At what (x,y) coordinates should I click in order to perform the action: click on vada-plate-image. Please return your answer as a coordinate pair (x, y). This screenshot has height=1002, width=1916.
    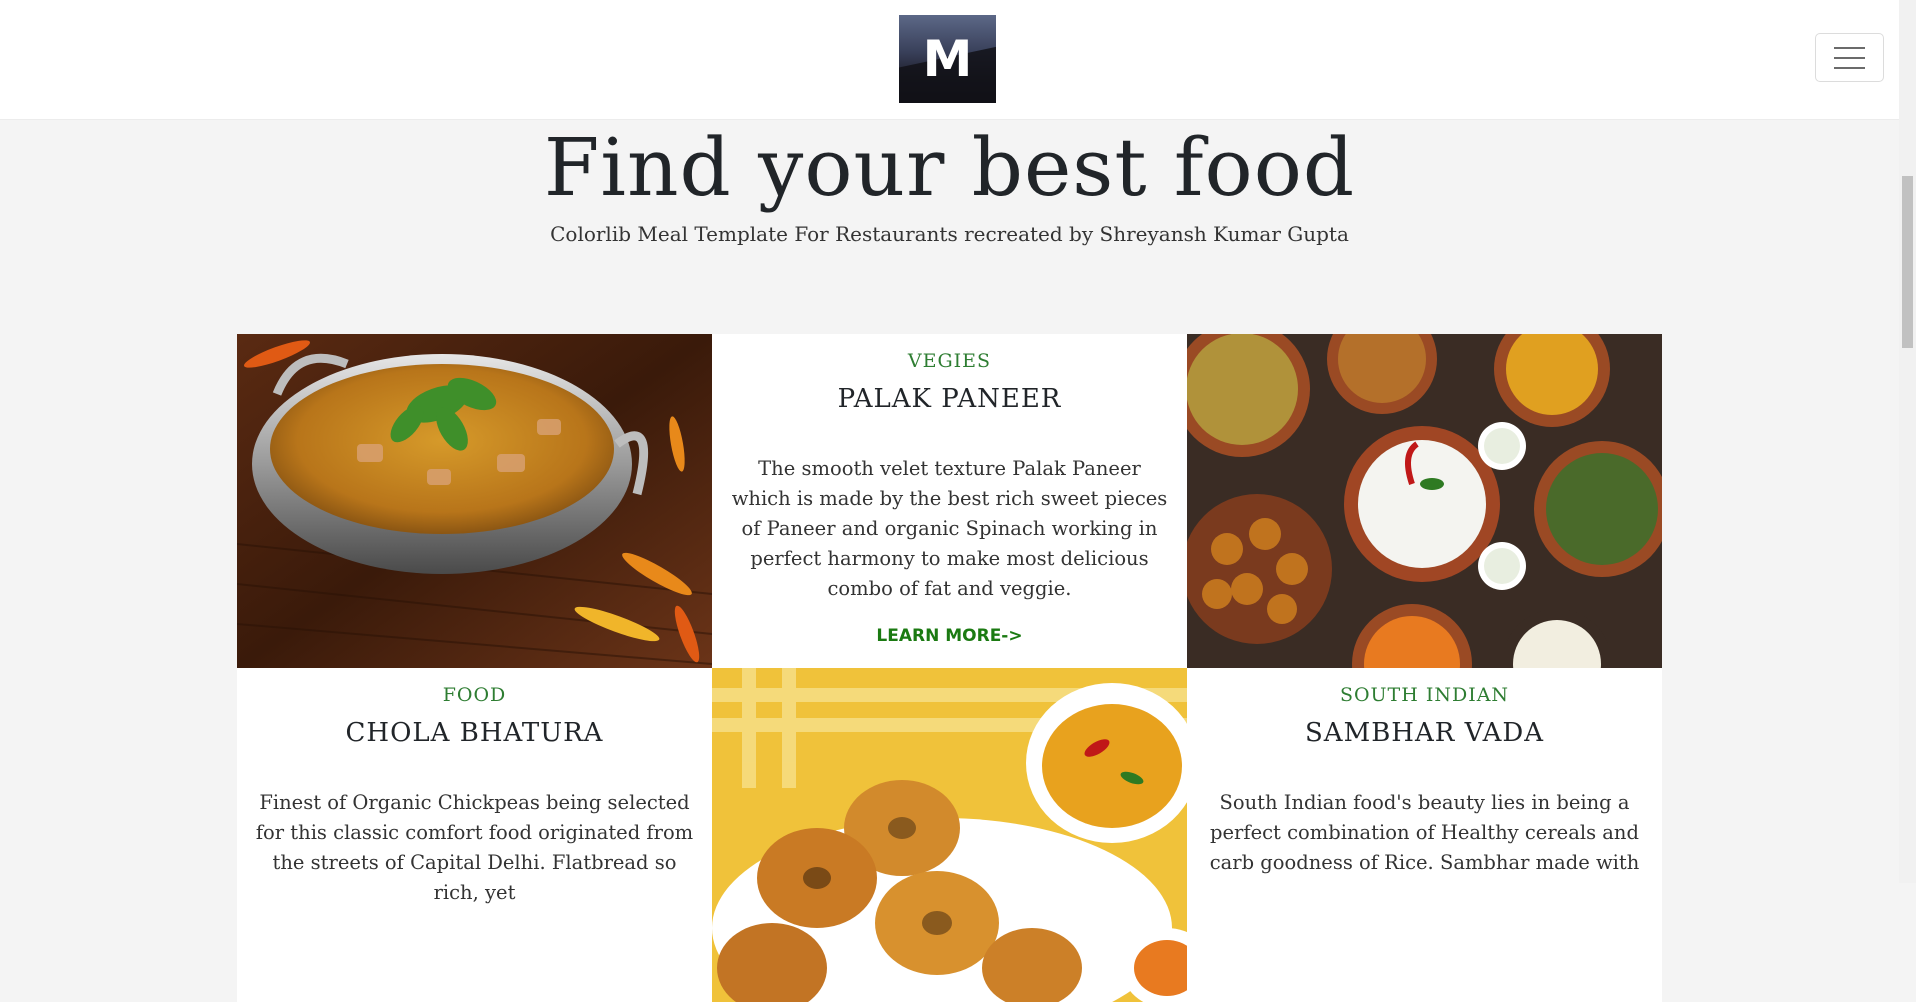
    Looking at the image, I should click on (949, 835).